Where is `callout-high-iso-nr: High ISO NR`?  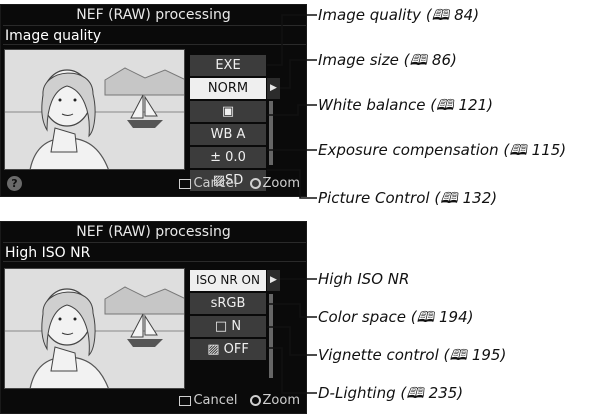
callout-high-iso-nr: High ISO NR is located at coordinates (364, 279).